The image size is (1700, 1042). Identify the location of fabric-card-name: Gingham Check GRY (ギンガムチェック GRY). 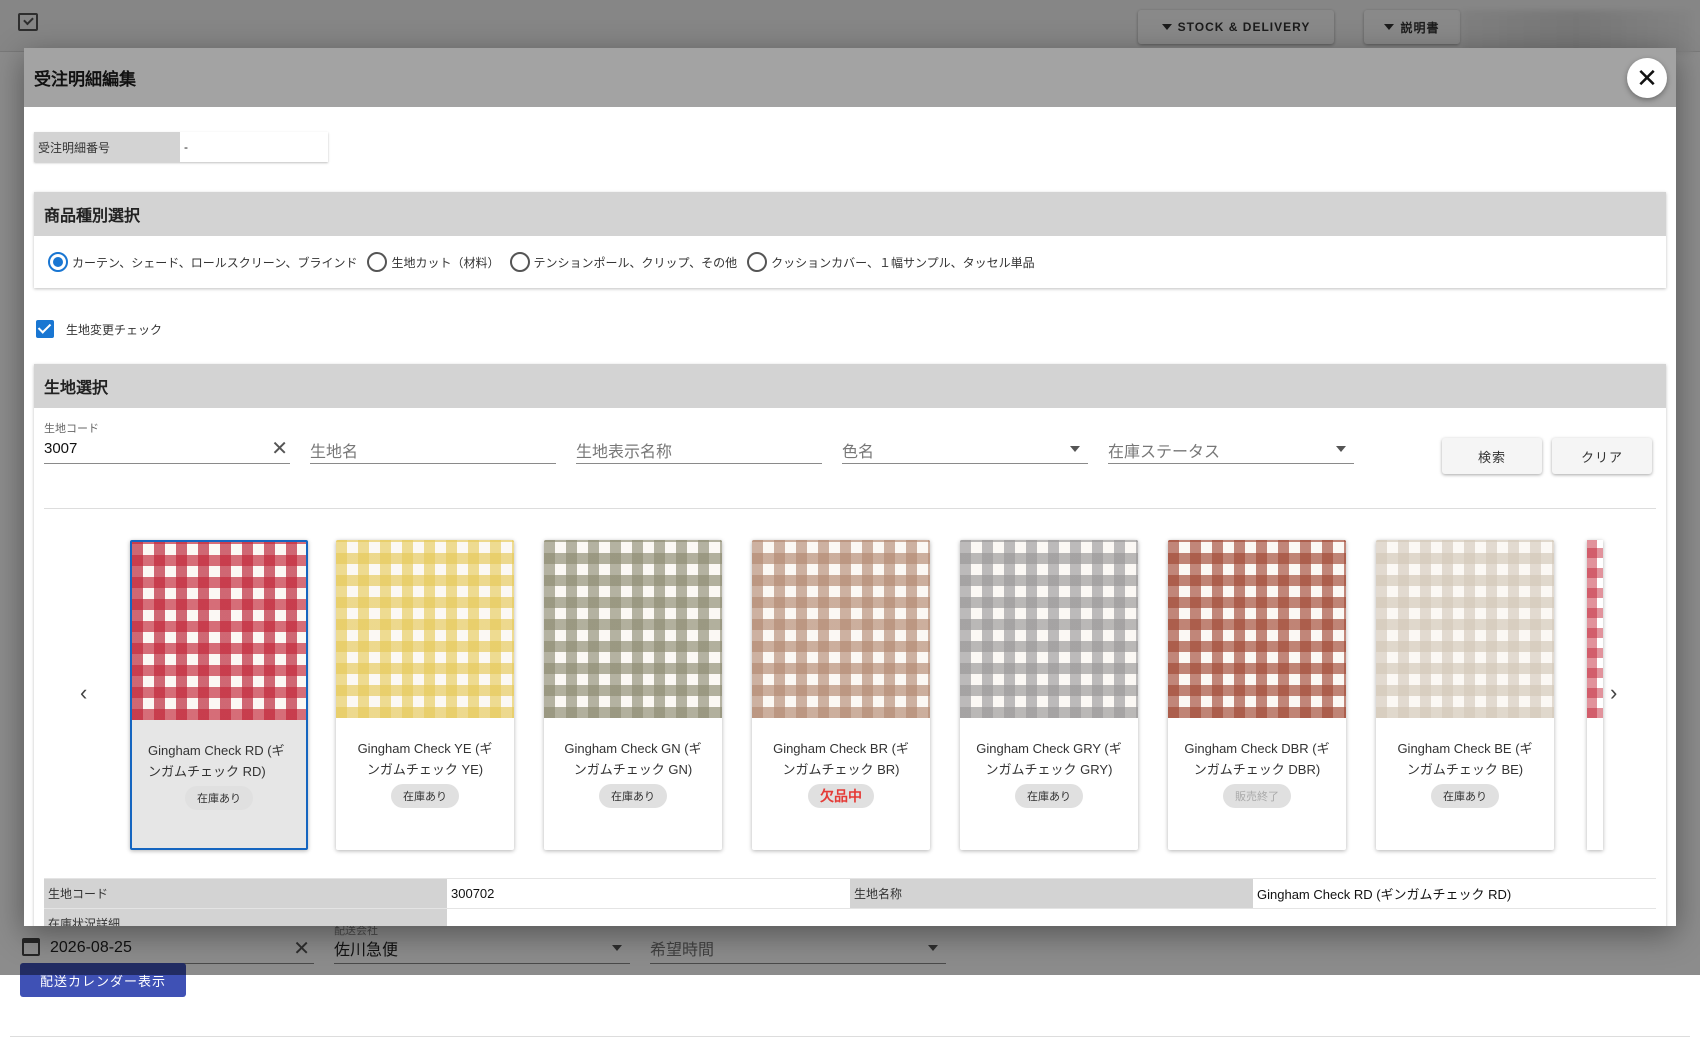
(1049, 759).